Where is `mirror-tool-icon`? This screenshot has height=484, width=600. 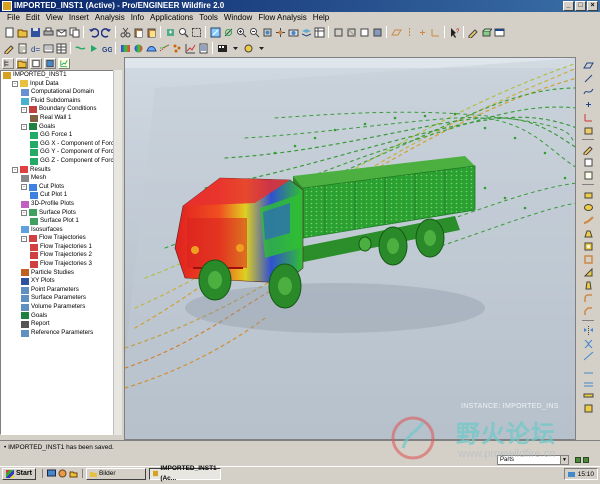
mirror-tool-icon is located at coordinates (588, 330).